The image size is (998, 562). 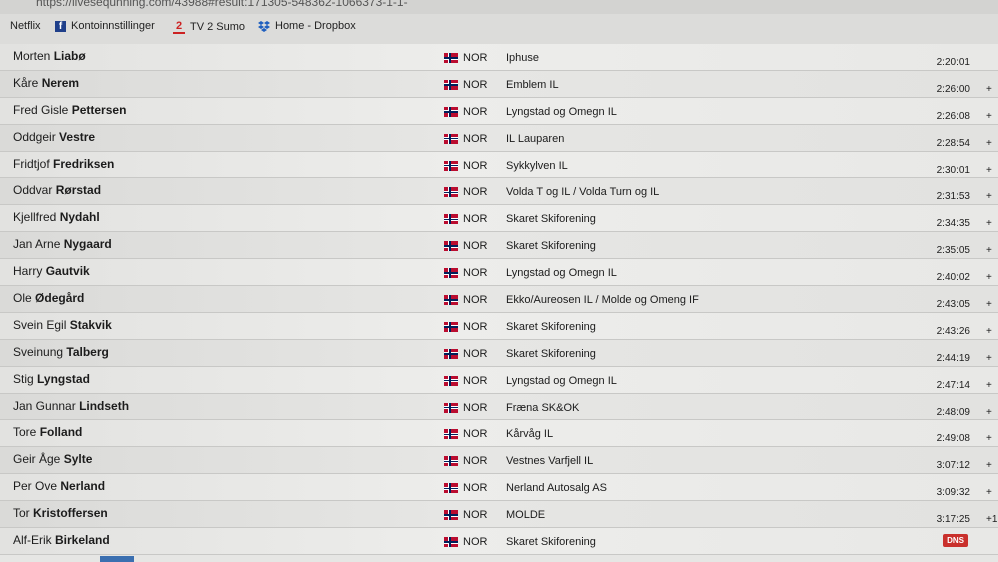 What do you see at coordinates (499, 515) in the screenshot?
I see `table-row: Tor Kristoffersen NOR MOLDE 3:17:25 +1` at bounding box center [499, 515].